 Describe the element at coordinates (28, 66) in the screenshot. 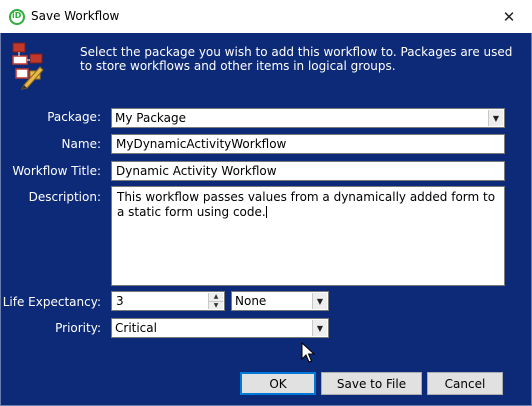

I see `workflow-icon` at that location.